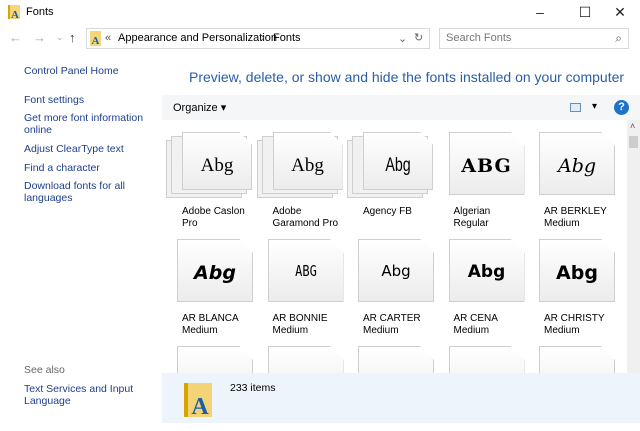  What do you see at coordinates (199, 107) in the screenshot?
I see `organize-button: Organize ▾` at bounding box center [199, 107].